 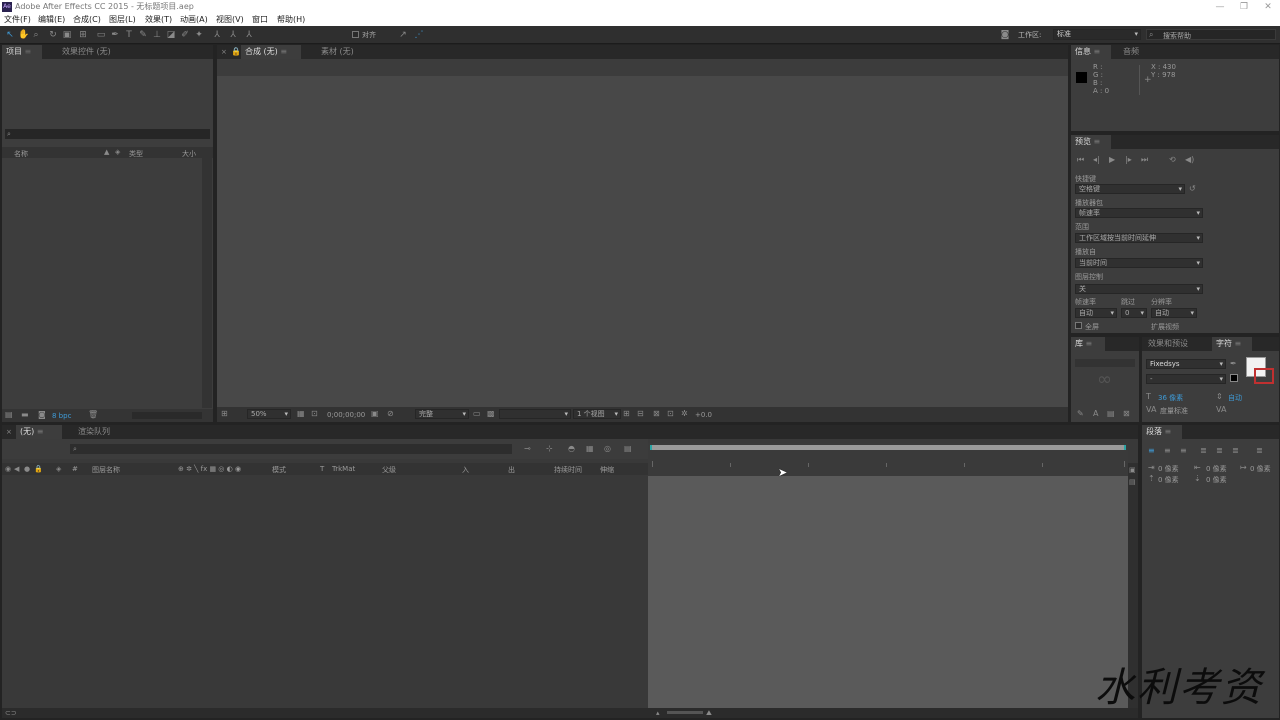 What do you see at coordinates (8, 469) in the screenshot?
I see `video-switch-icon: ◉` at bounding box center [8, 469].